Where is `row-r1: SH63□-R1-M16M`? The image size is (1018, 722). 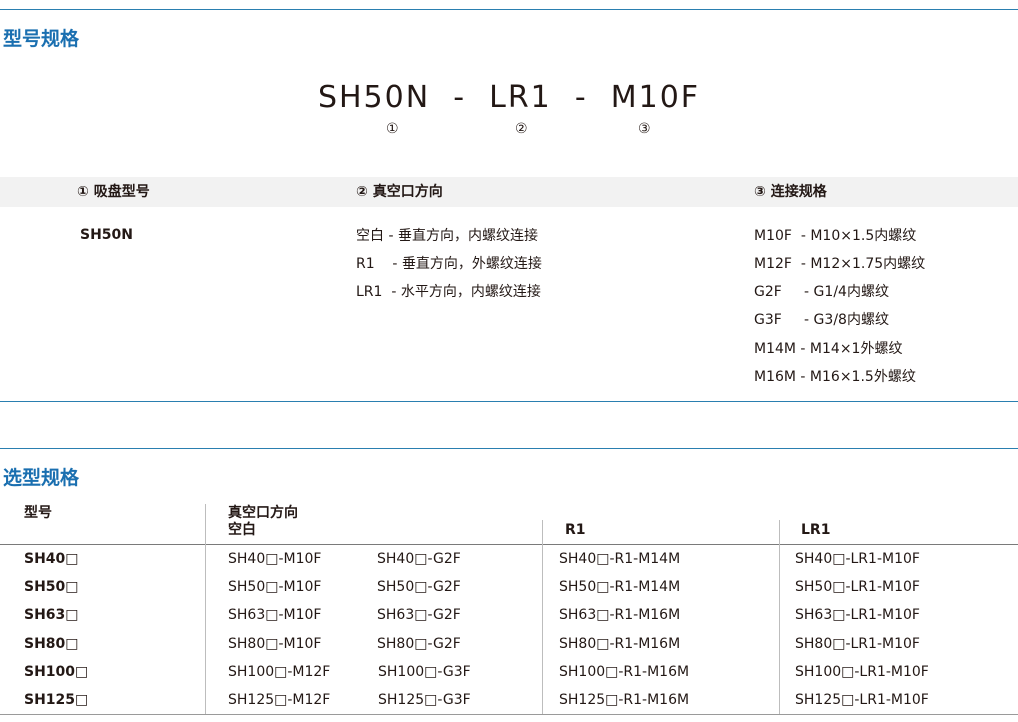
row-r1: SH63□-R1-M16M is located at coordinates (620, 615).